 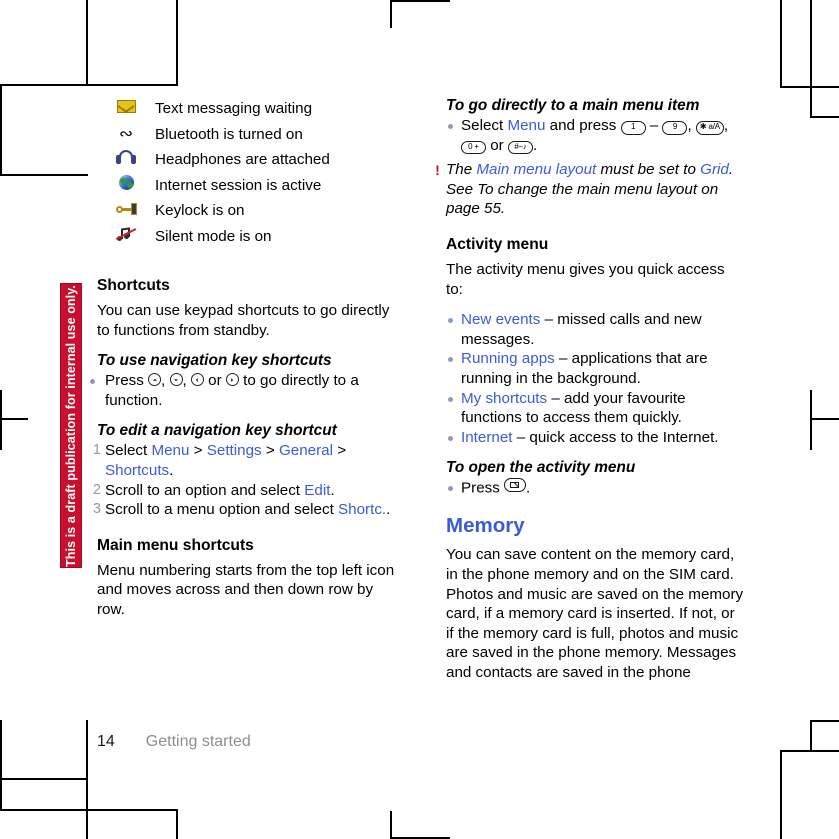 What do you see at coordinates (526, 125) in the screenshot?
I see `menu-link: Menu` at bounding box center [526, 125].